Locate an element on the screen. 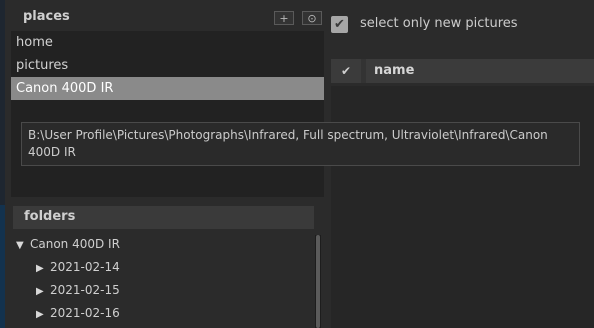 The width and height of the screenshot is (594, 328). folders-title: folders is located at coordinates (50, 216).